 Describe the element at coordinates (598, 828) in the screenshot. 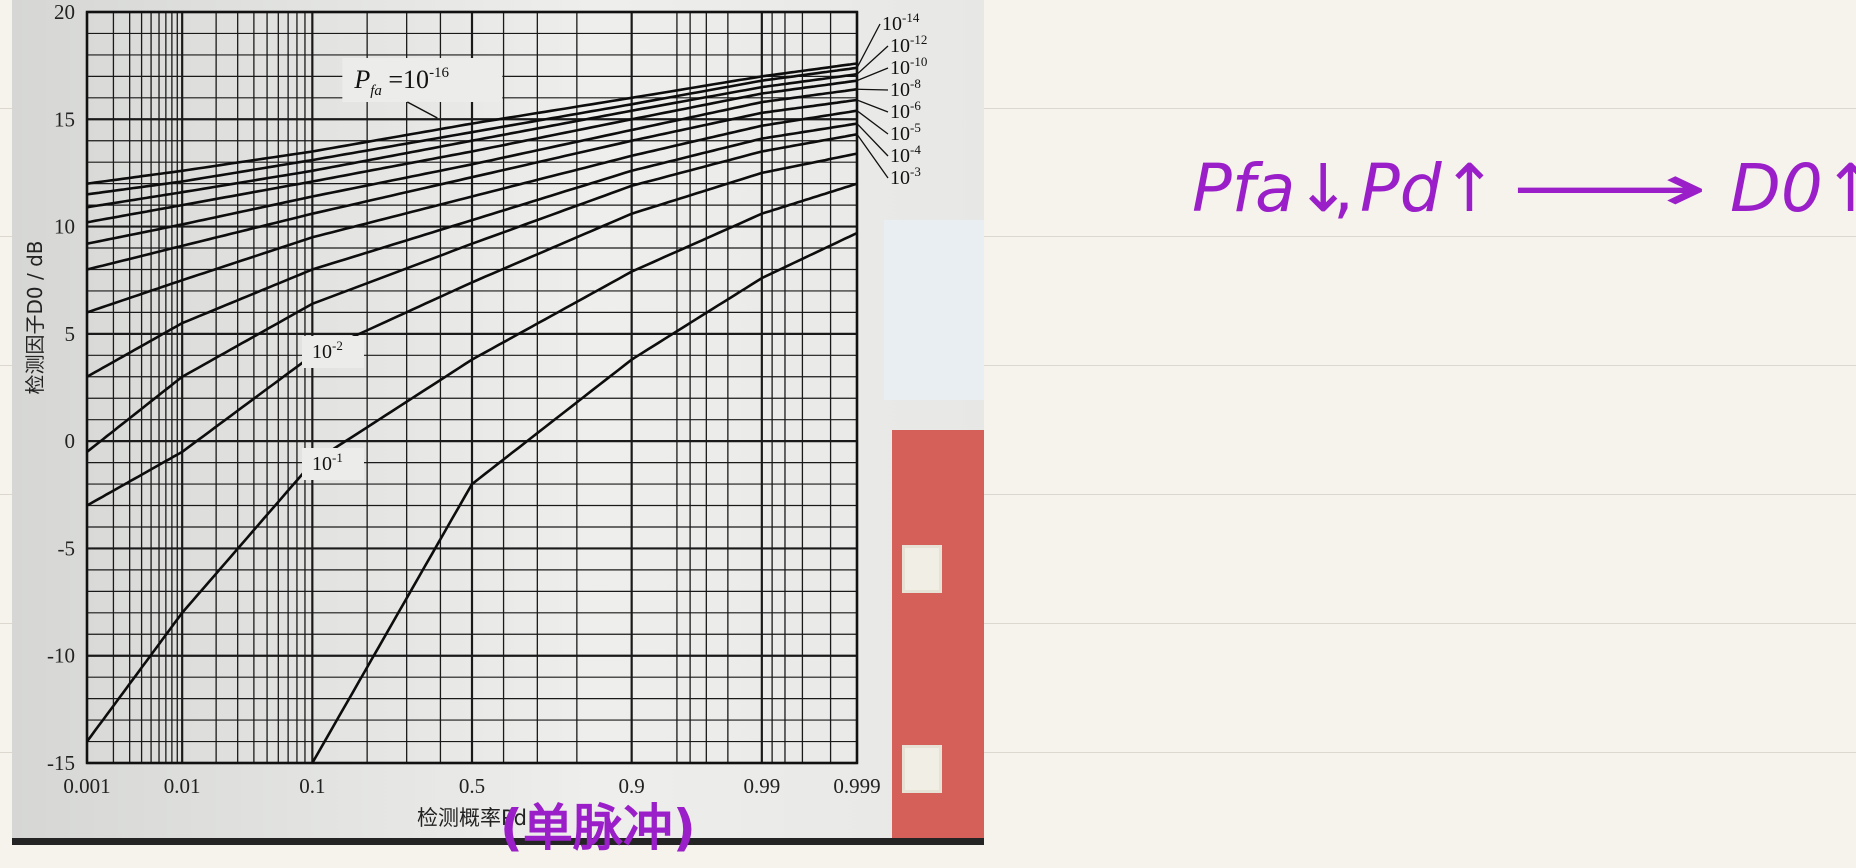

I see `handwritten-note: (单脉冲)` at that location.